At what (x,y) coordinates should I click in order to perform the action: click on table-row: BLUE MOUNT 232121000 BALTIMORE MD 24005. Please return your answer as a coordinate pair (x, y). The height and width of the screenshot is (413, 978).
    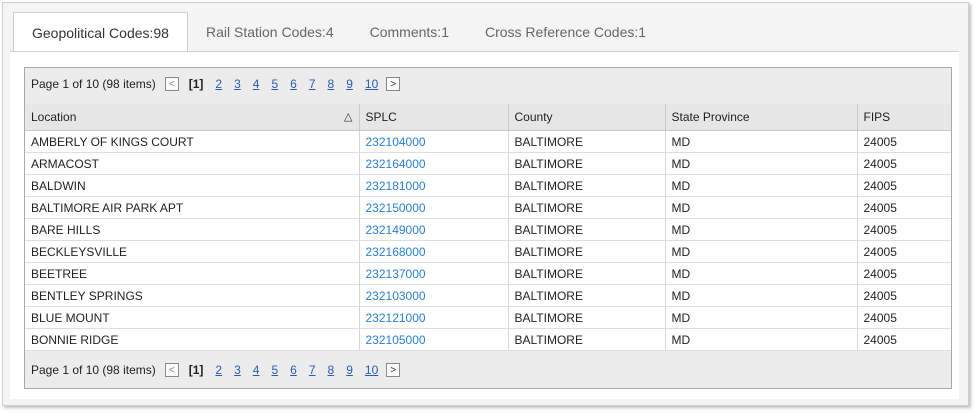
    Looking at the image, I should click on (488, 317).